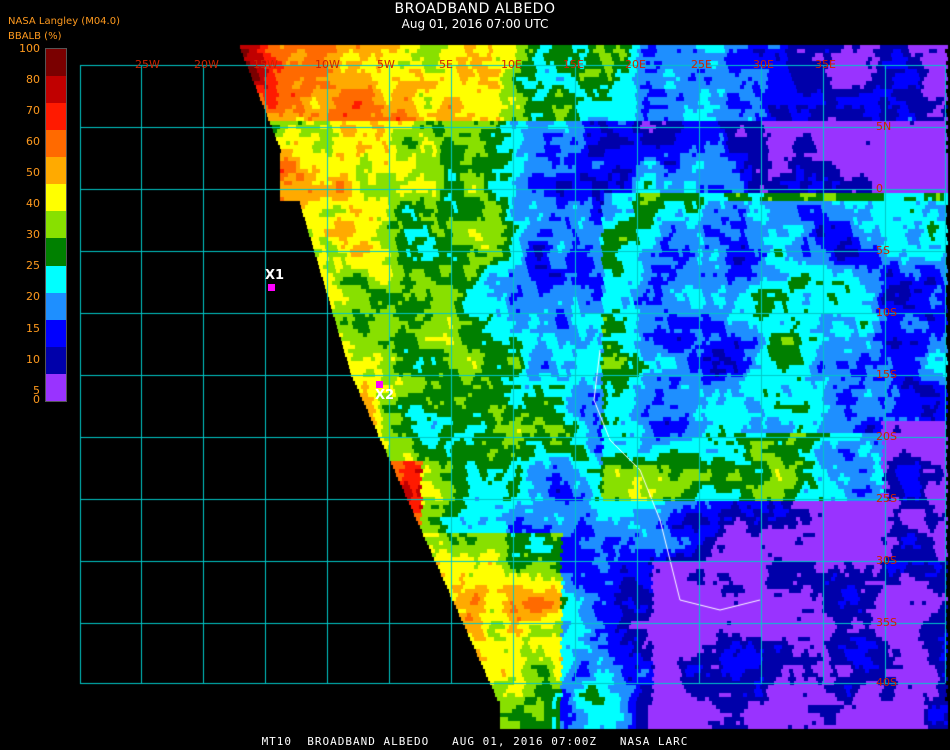  What do you see at coordinates (275, 275) in the screenshot?
I see `marker-x1-label: X1` at bounding box center [275, 275].